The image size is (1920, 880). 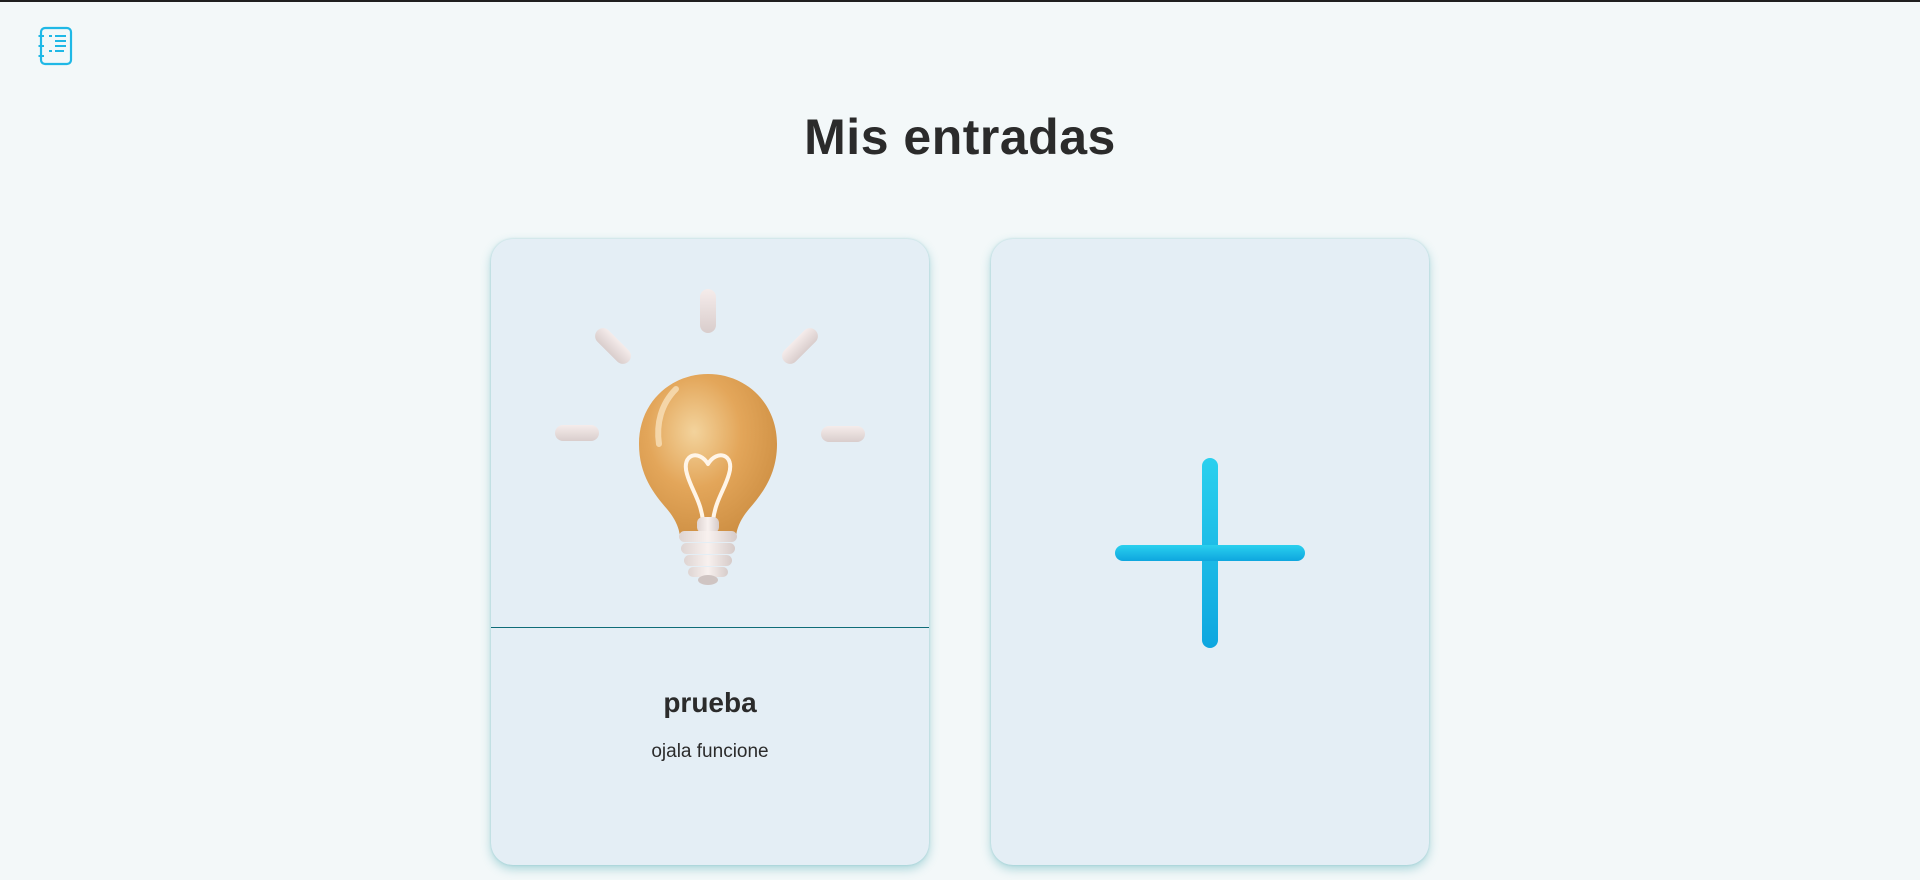 I want to click on entry-description: ojala funcione, so click(x=710, y=751).